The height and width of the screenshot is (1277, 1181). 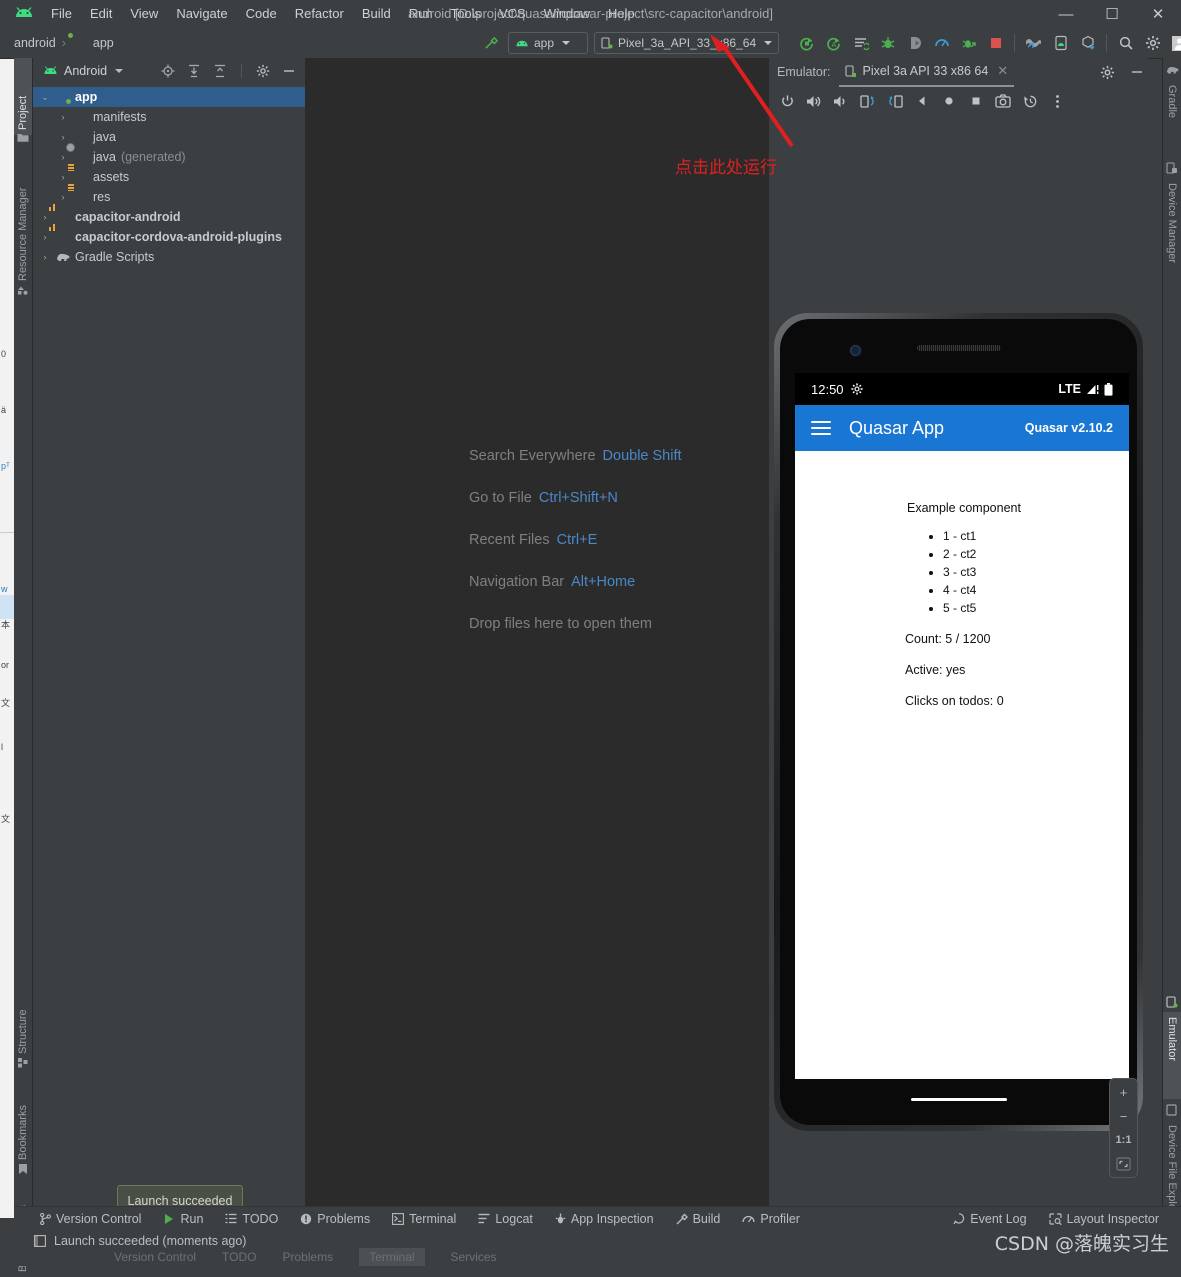 What do you see at coordinates (466, 14) in the screenshot?
I see `menu-item-tools: Tools` at bounding box center [466, 14].